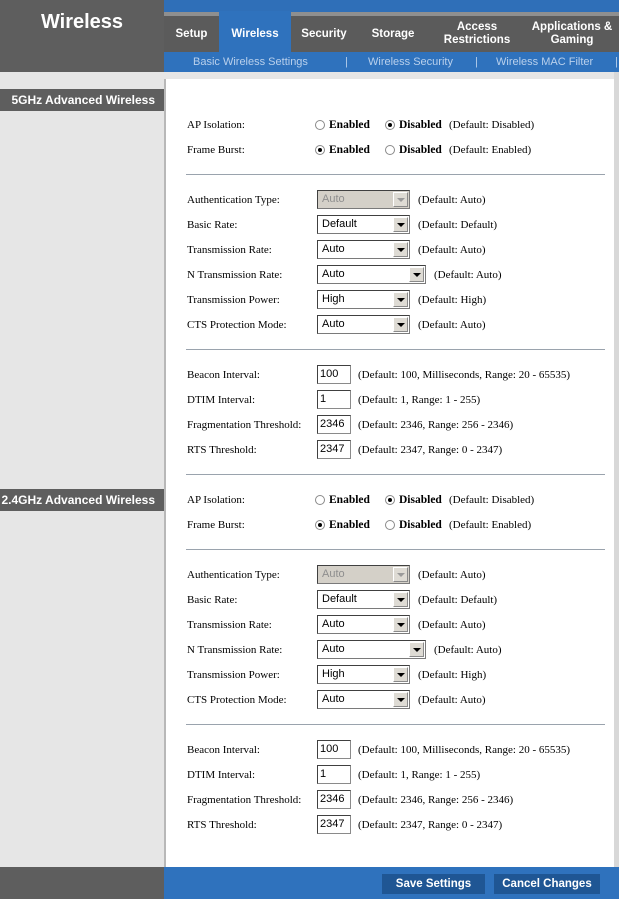 The height and width of the screenshot is (899, 619). Describe the element at coordinates (255, 31) in the screenshot. I see `tab-wireless: Wireless` at that location.